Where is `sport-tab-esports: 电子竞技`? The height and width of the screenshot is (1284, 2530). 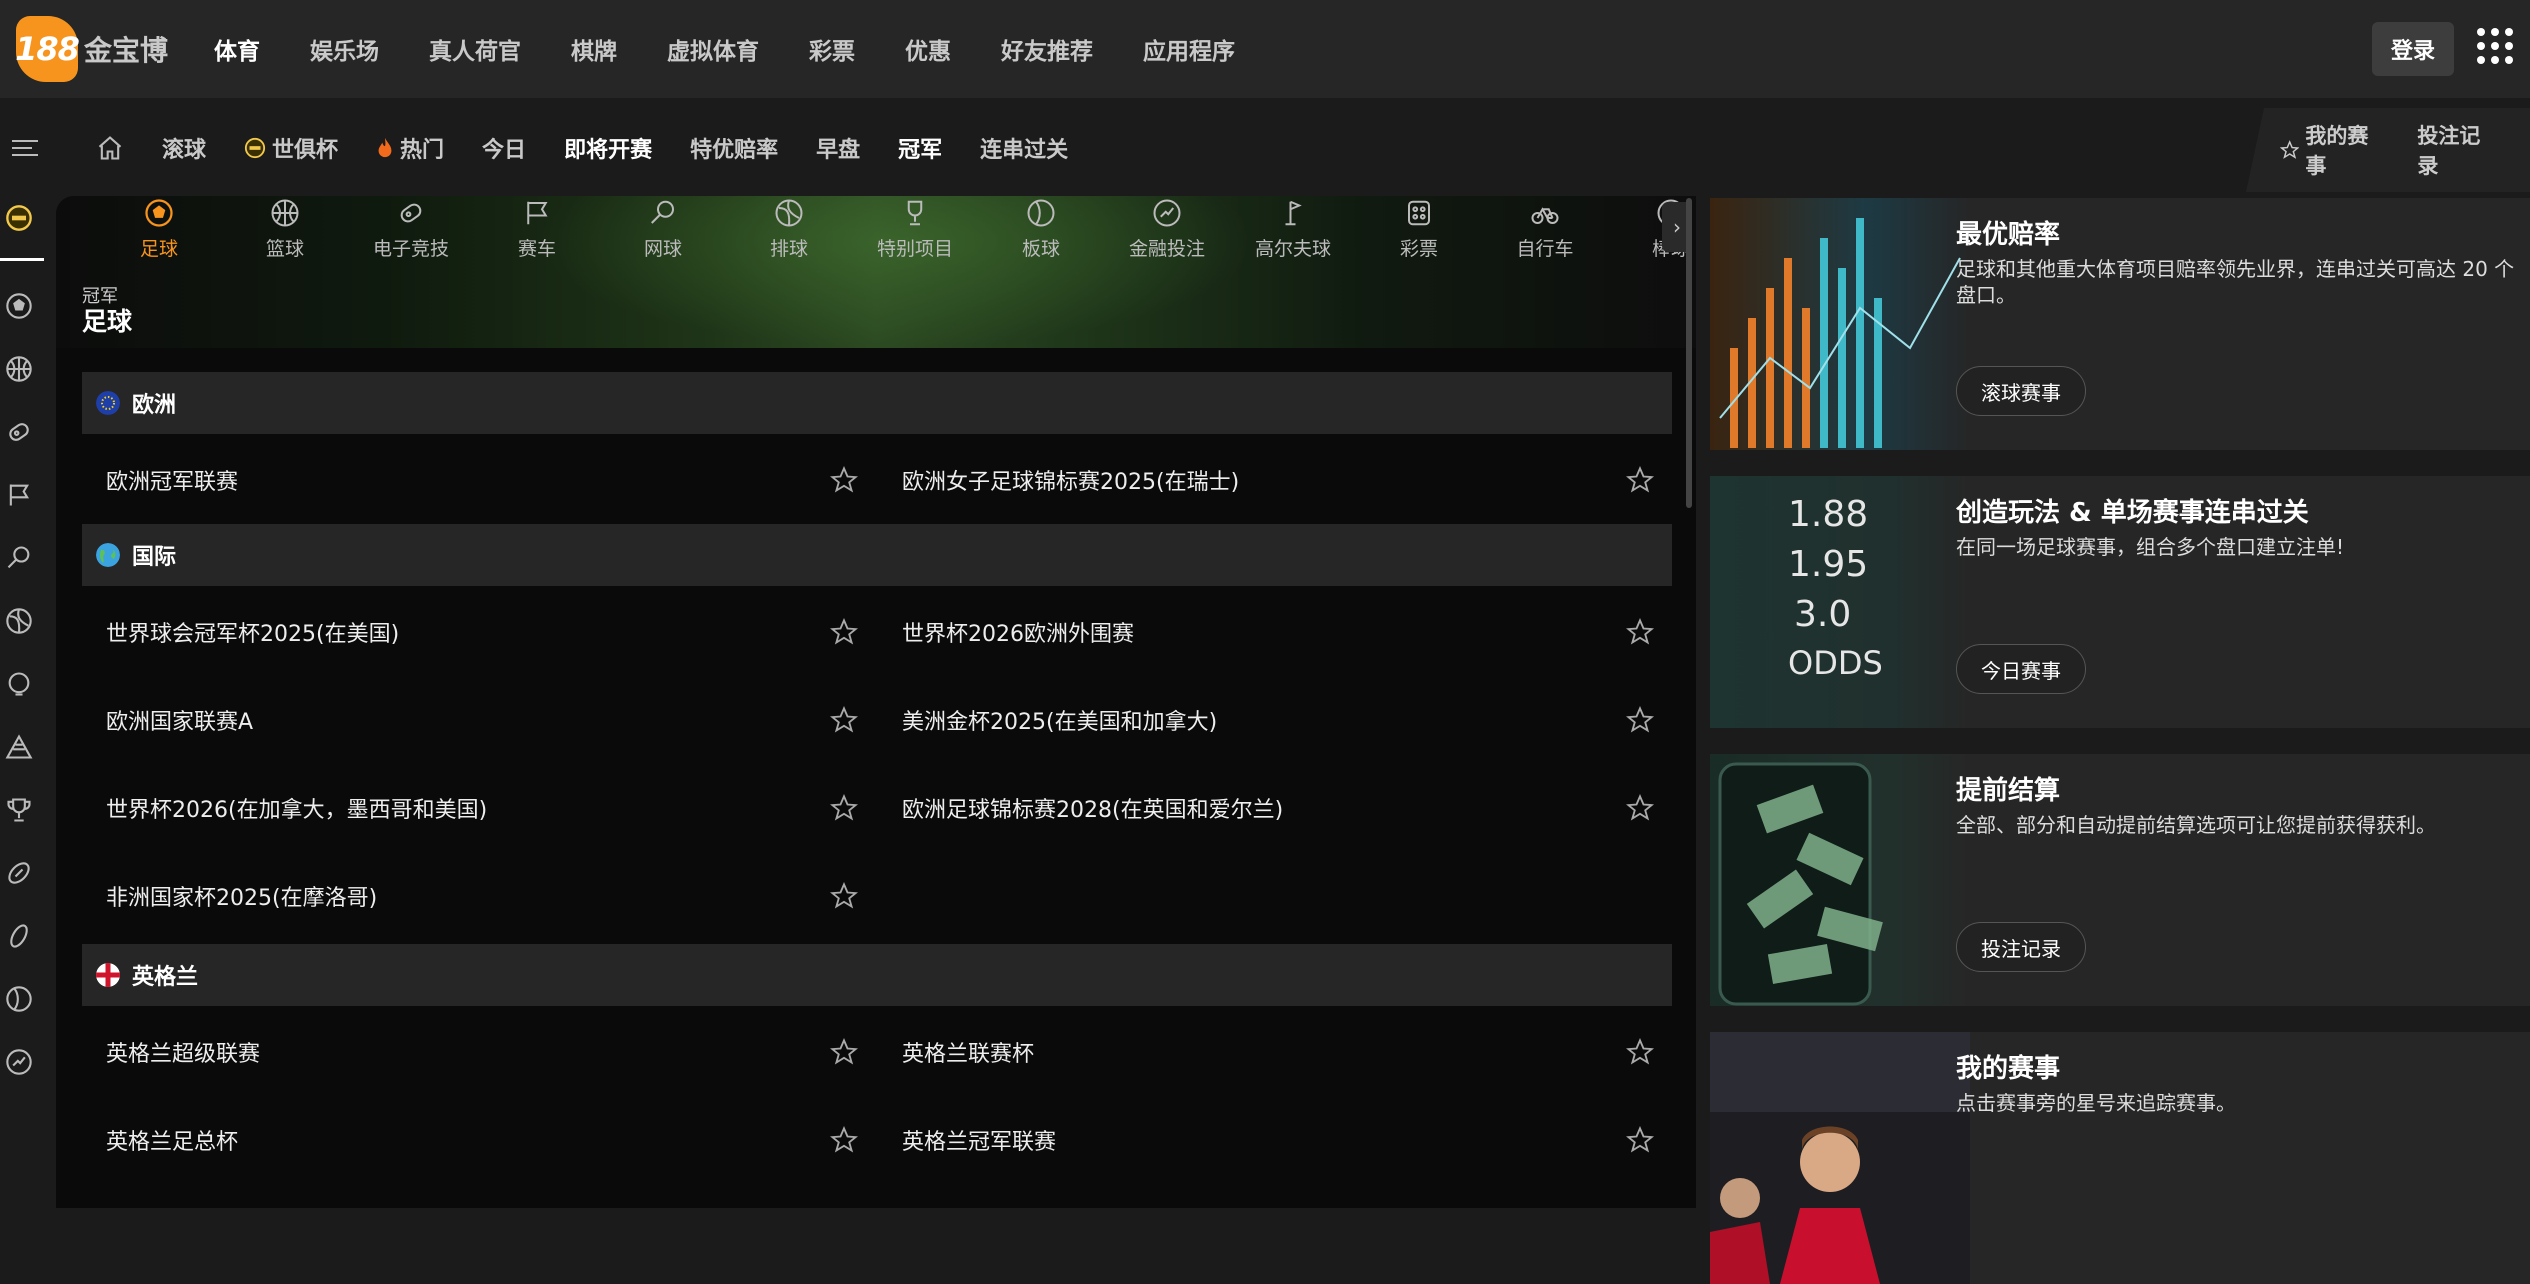 sport-tab-esports: 电子竞技 is located at coordinates (411, 232).